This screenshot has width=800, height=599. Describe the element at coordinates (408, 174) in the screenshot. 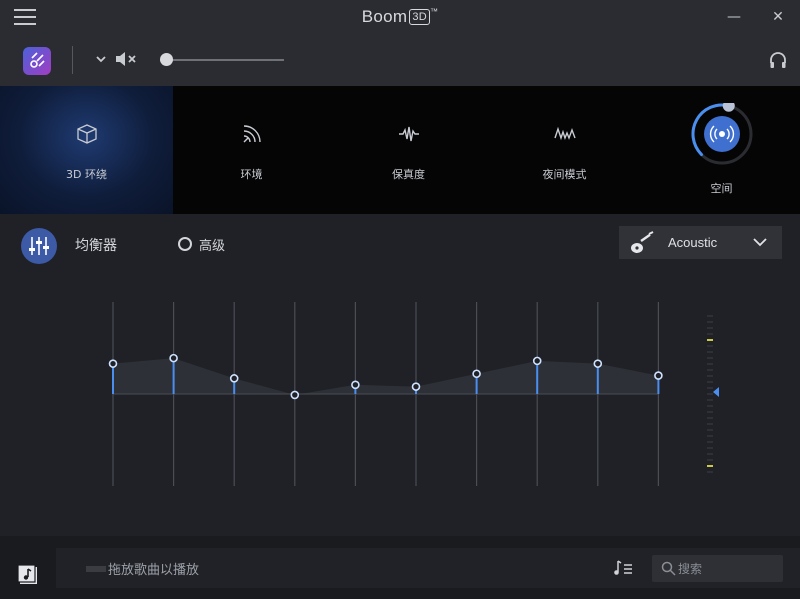

I see `mode-label: 保真度` at that location.